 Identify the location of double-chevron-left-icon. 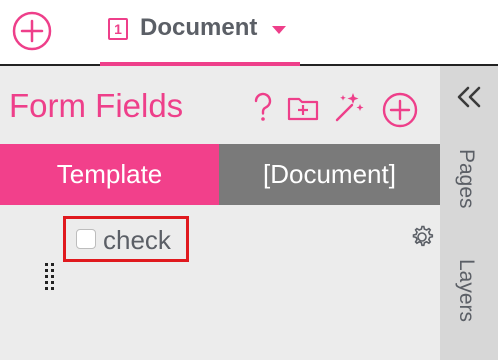
(469, 97).